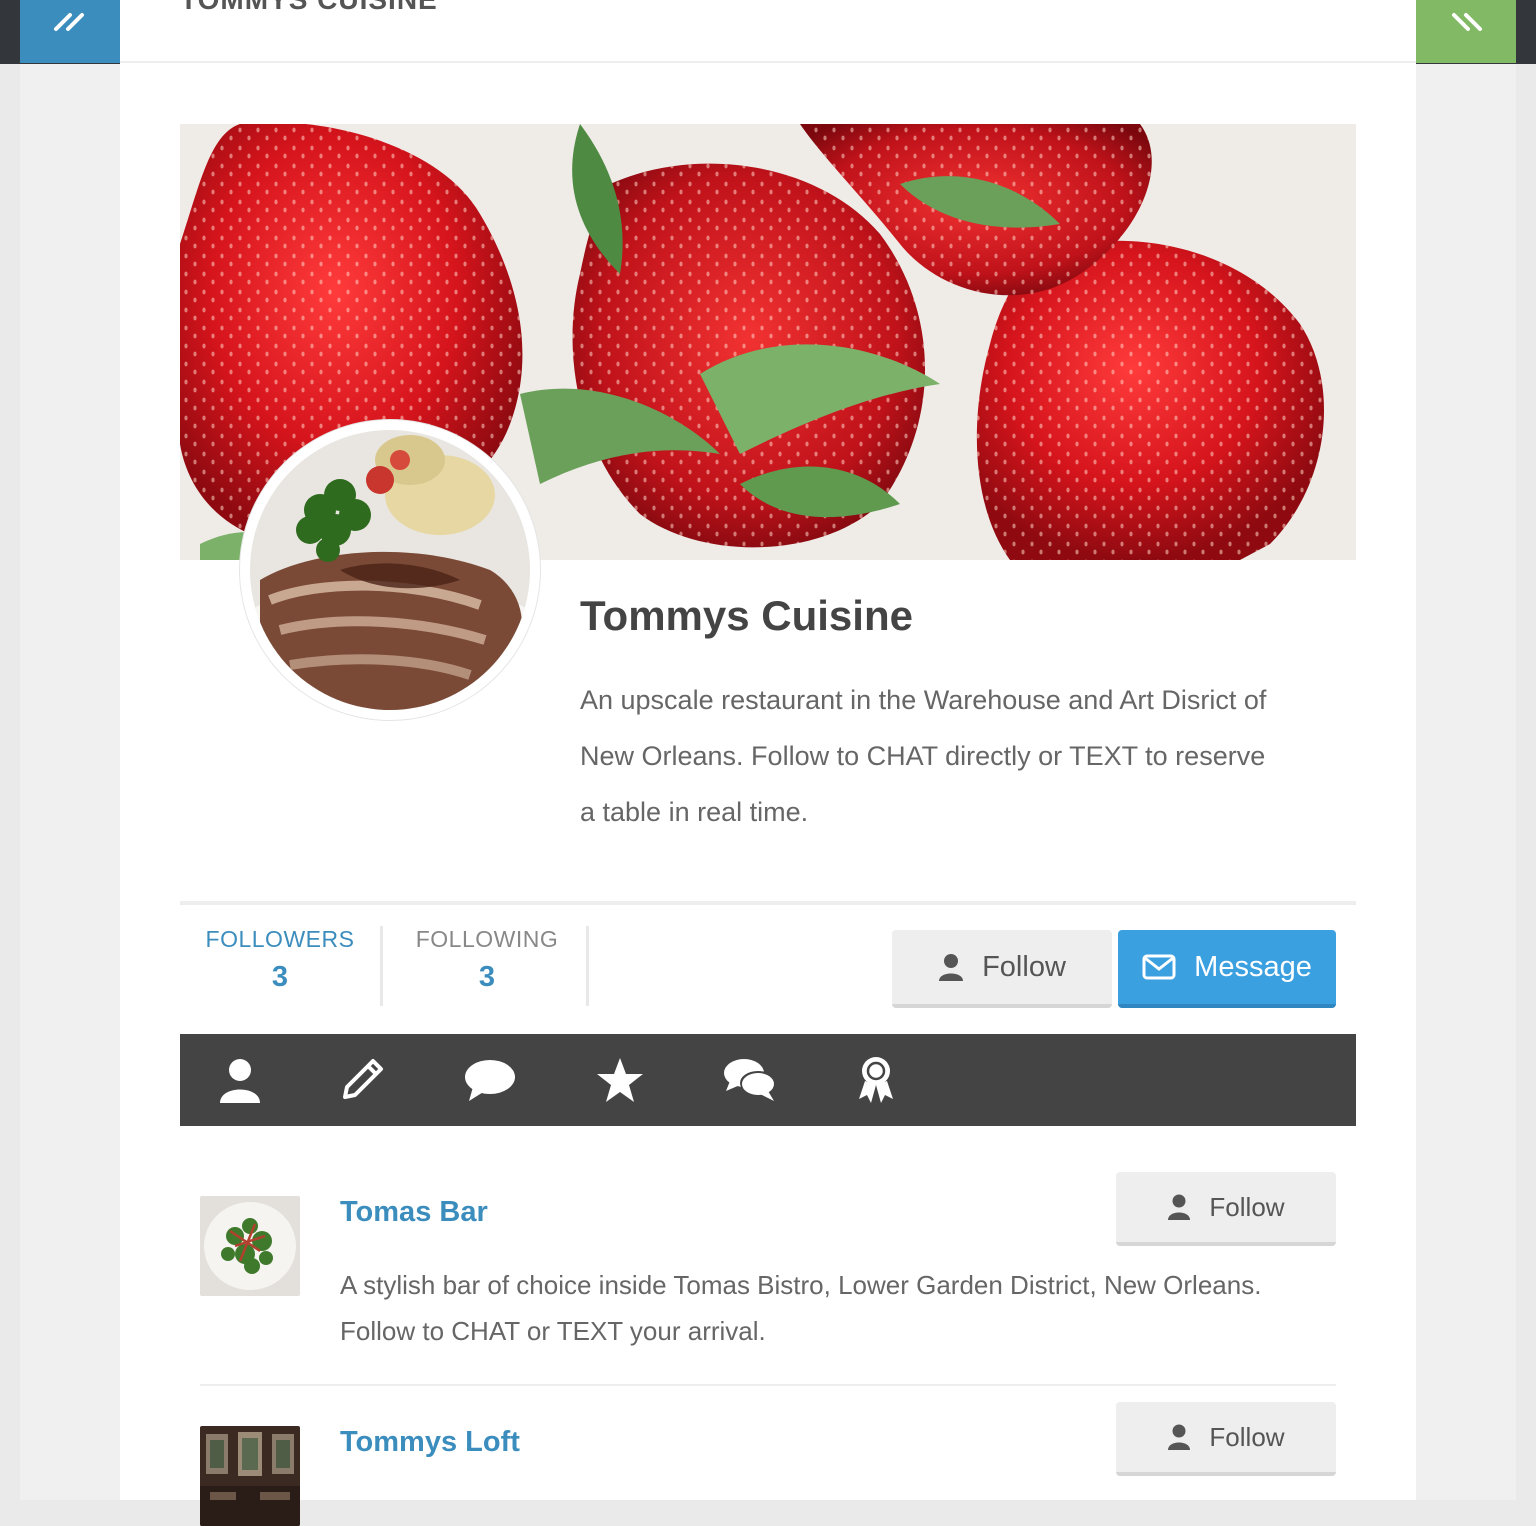  Describe the element at coordinates (487, 939) in the screenshot. I see `following-label: FOLLOWING` at that location.